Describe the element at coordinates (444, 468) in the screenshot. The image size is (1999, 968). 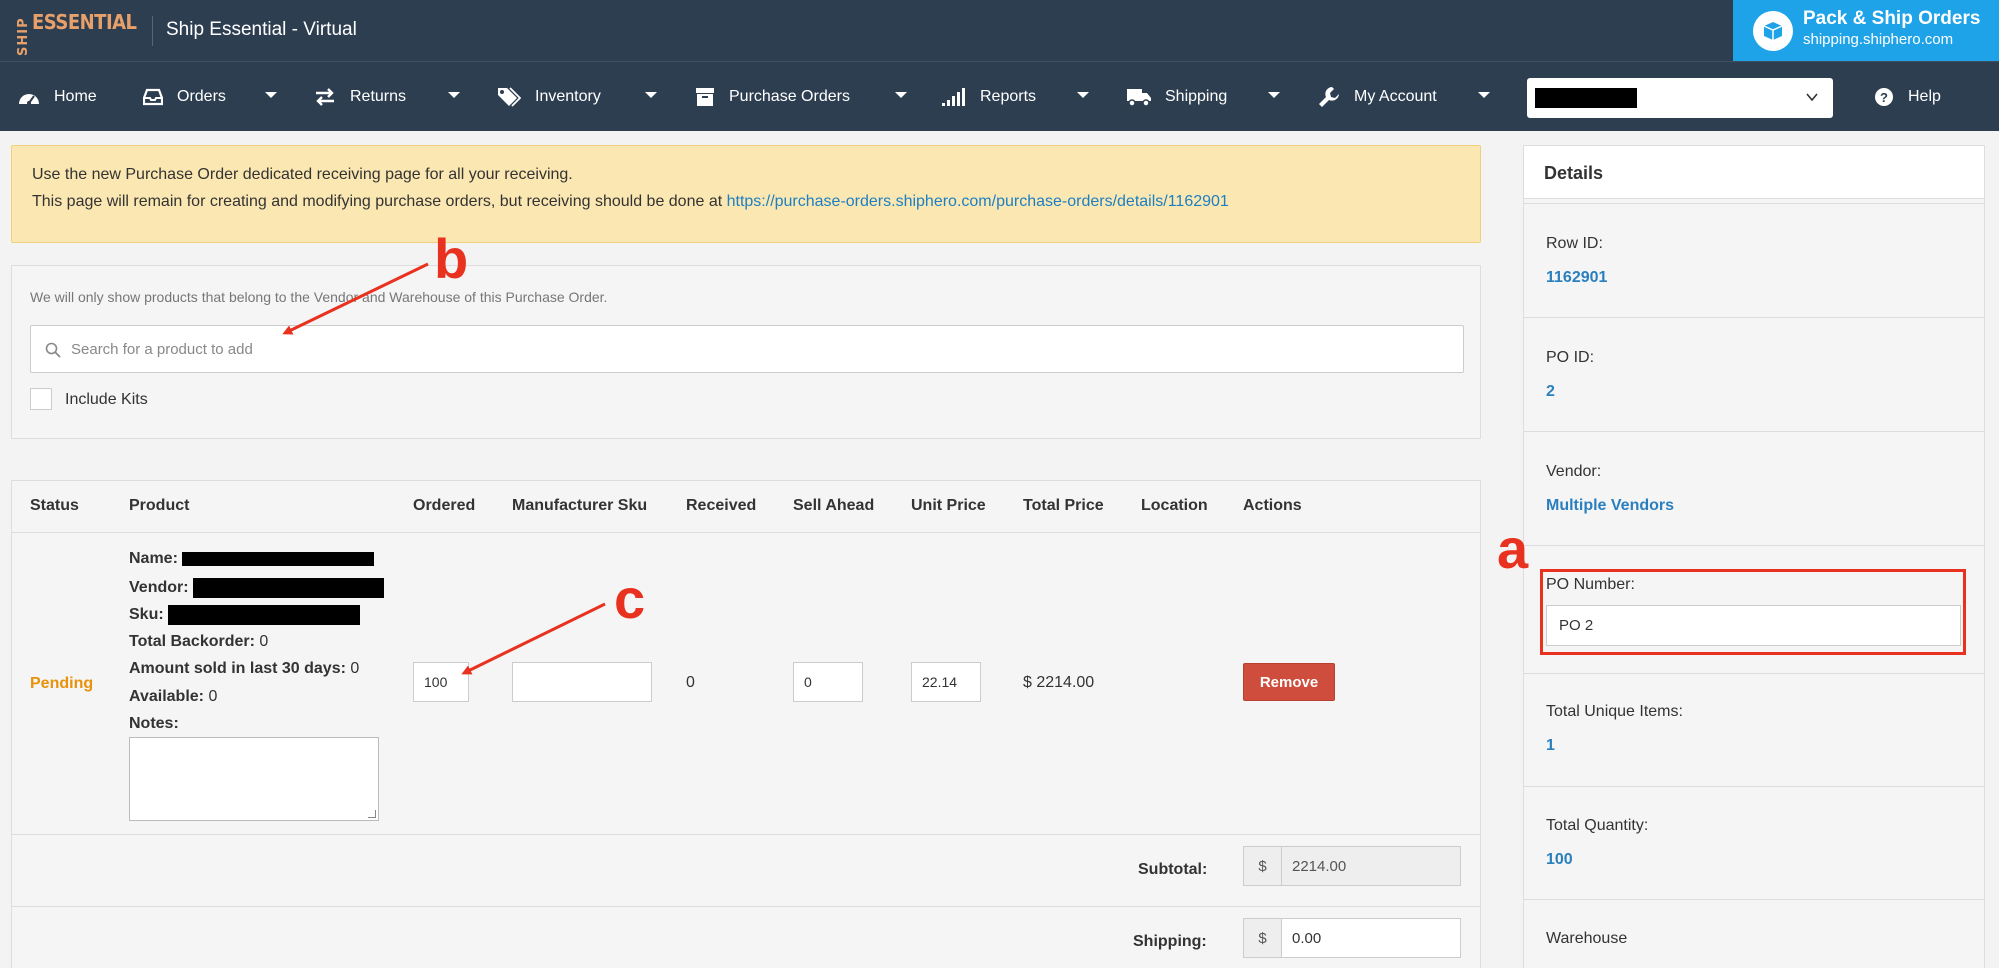
I see `annotation-arrows` at that location.